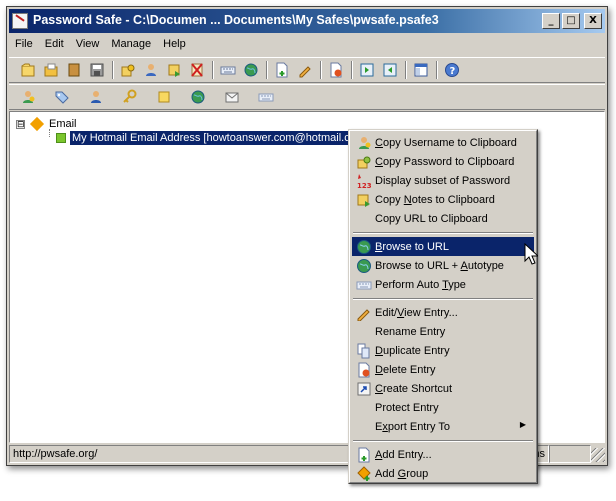 The width and height of the screenshot is (616, 501). I want to click on menu-item-label: Export Entry To, so click(412, 427).